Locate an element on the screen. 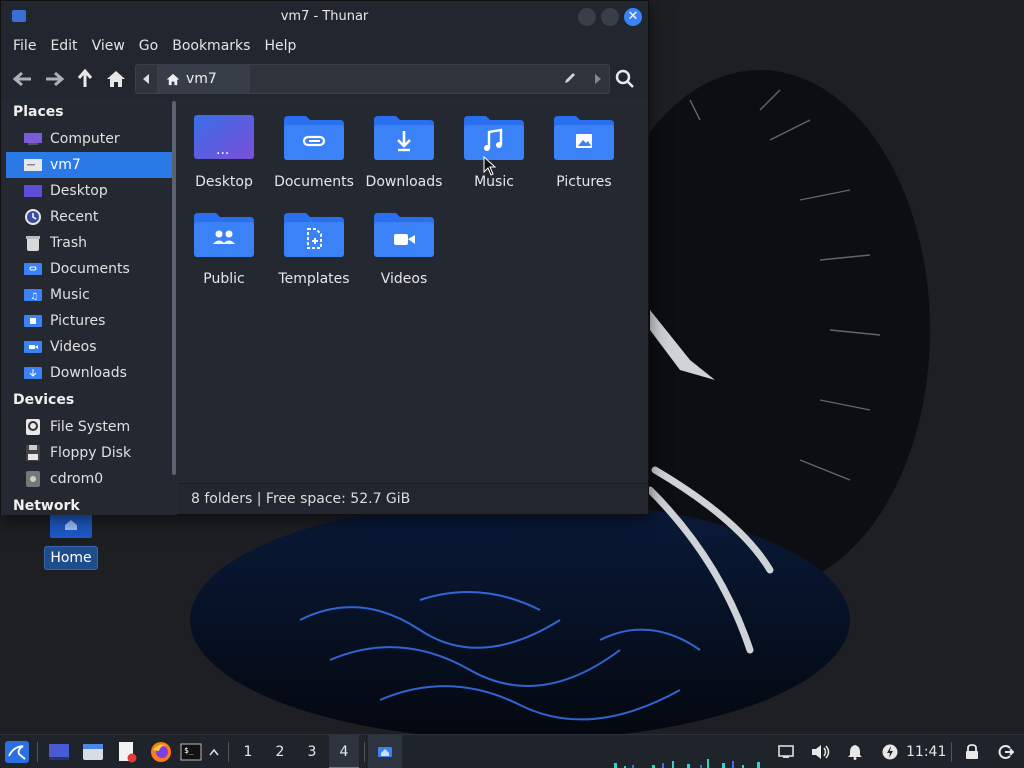  computer-icon is located at coordinates (33, 139).